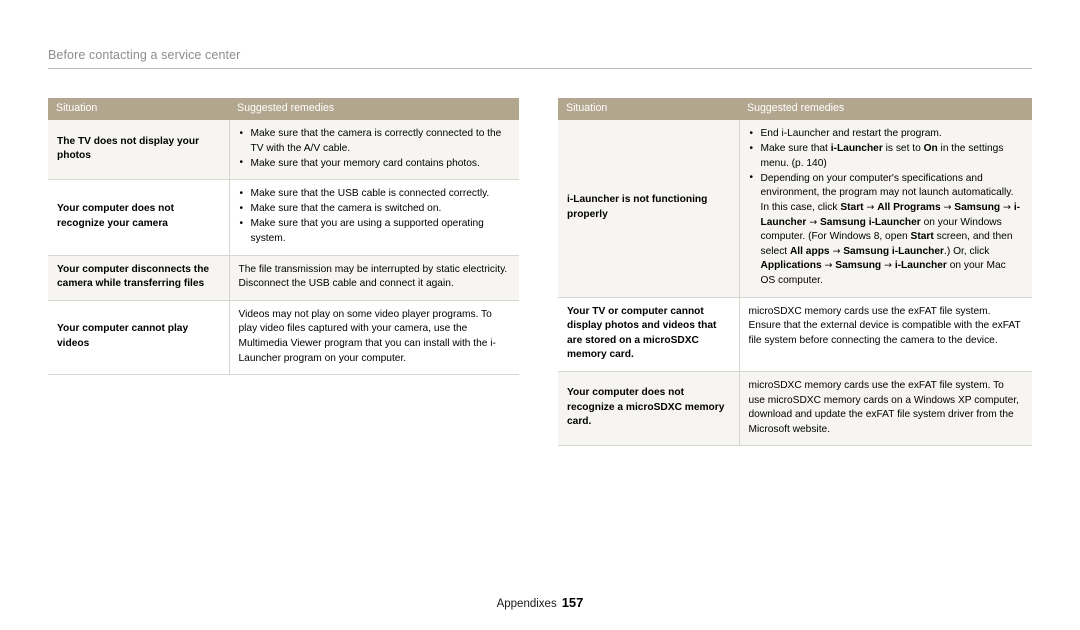 The image size is (1080, 630). Describe the element at coordinates (144, 55) in the screenshot. I see `page-title: Before contacting a service center` at that location.